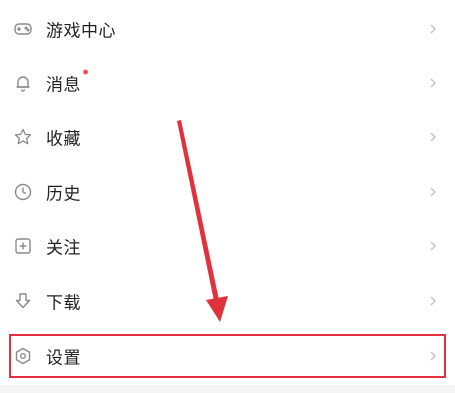 This screenshot has height=393, width=455. I want to click on annotation-arrow, so click(202, 221).